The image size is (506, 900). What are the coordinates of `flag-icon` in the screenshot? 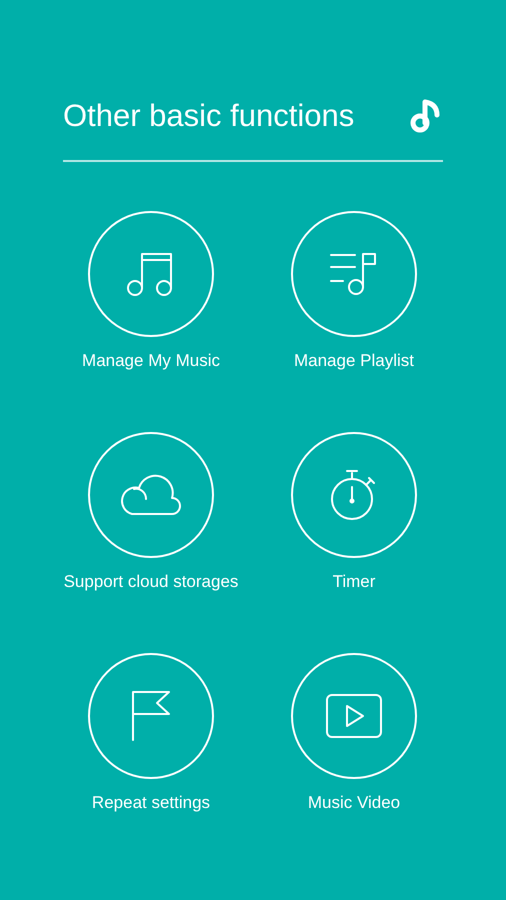 It's located at (151, 716).